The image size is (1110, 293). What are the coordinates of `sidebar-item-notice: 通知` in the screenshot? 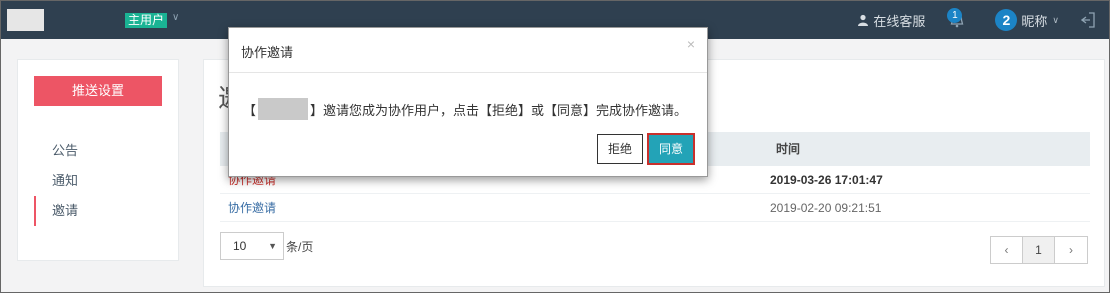 It's located at (56, 181).